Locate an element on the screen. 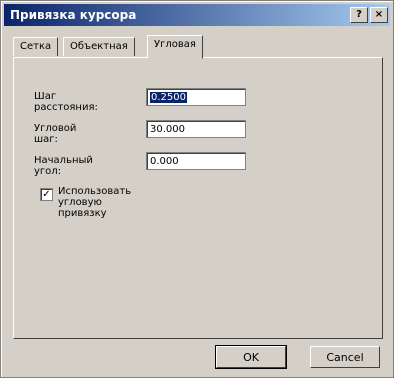 Image resolution: width=394 pixels, height=378 pixels. cancel-button: Cancel is located at coordinates (345, 357).